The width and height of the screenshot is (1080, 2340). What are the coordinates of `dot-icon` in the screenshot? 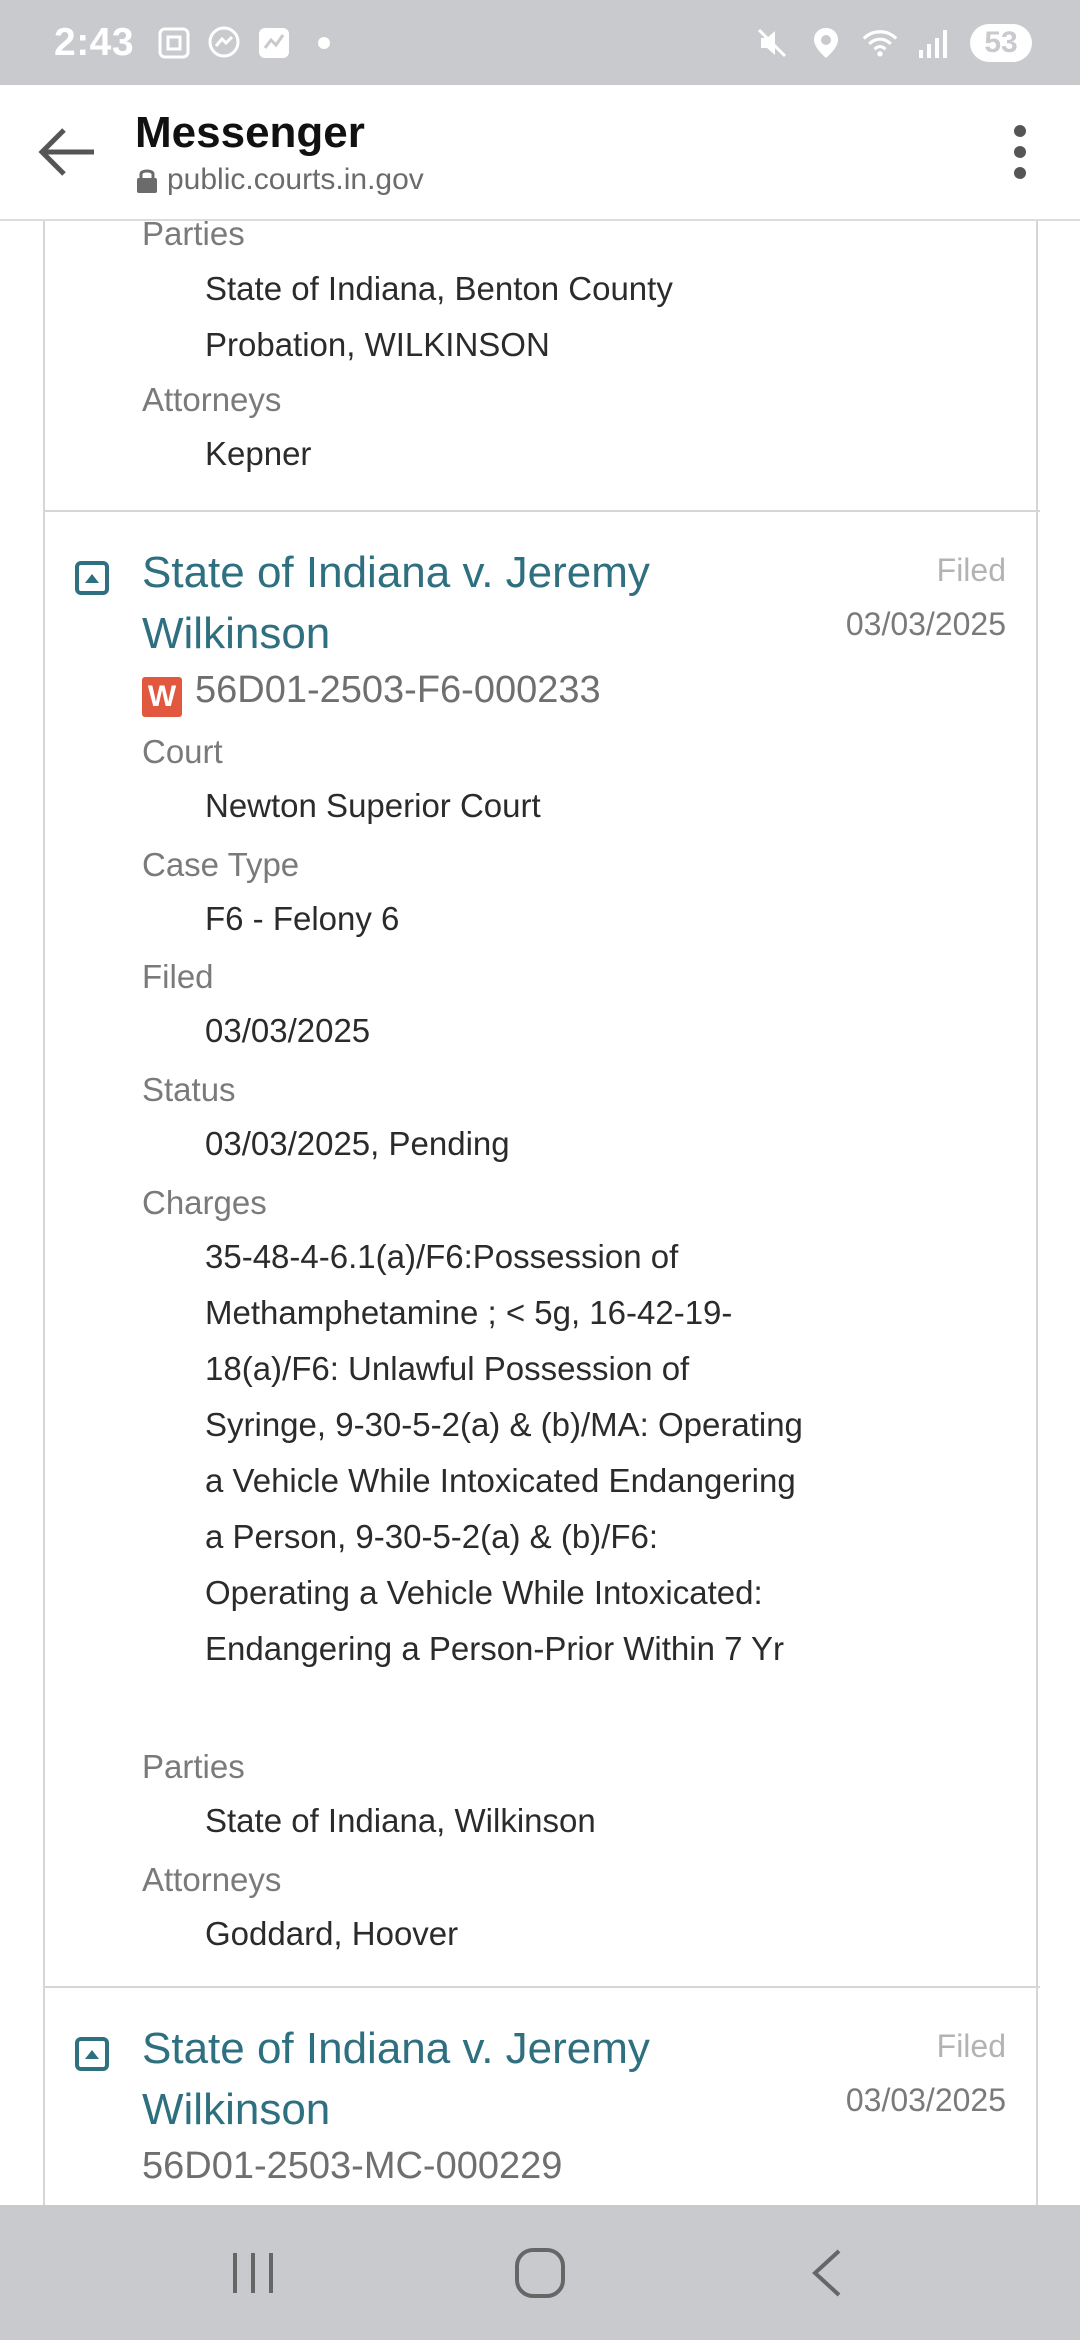 It's located at (324, 43).